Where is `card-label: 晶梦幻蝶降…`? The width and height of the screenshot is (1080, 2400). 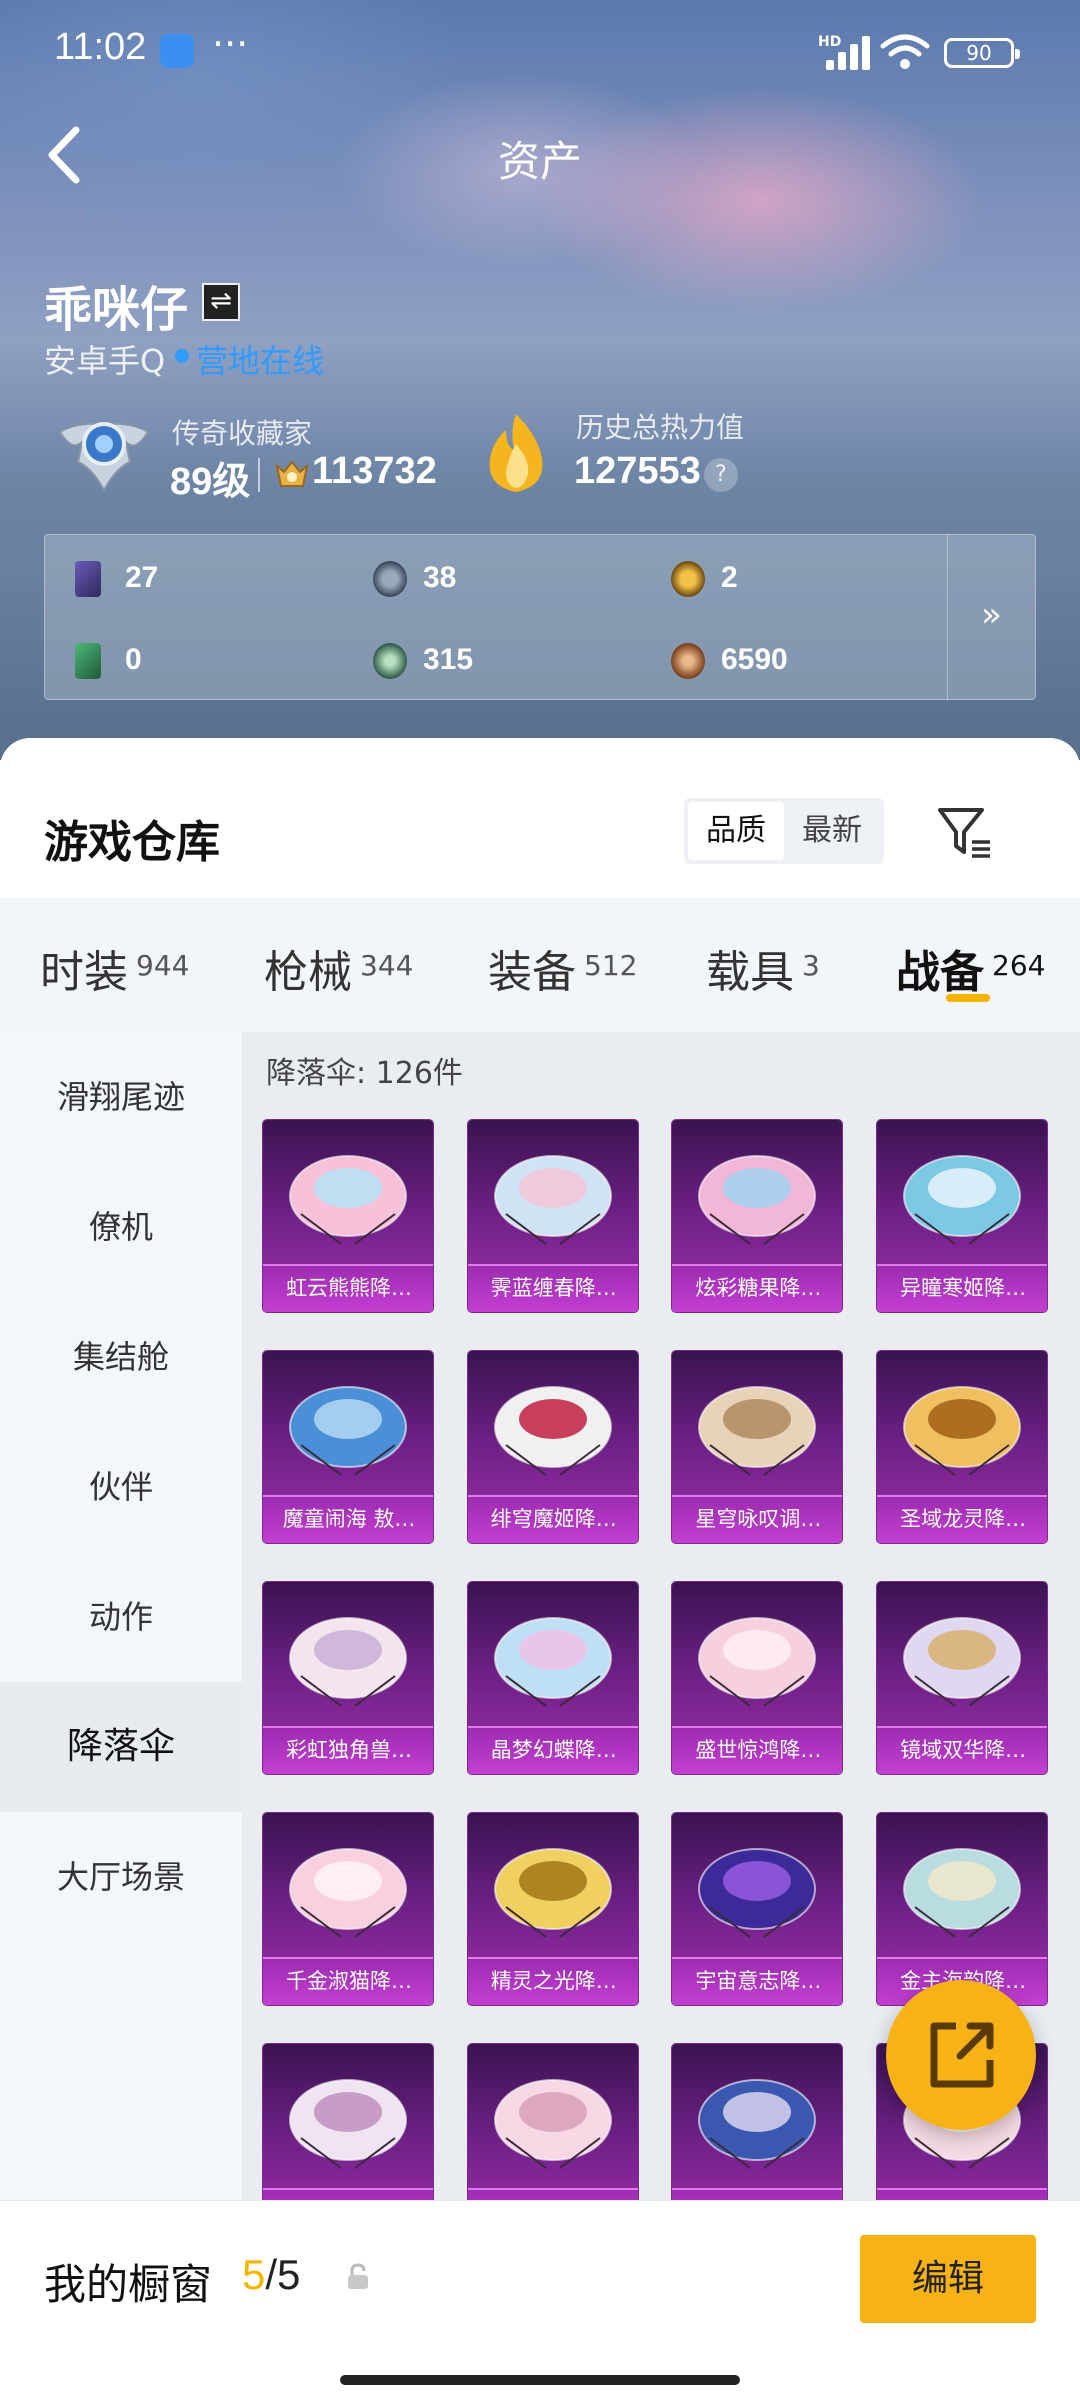 card-label: 晶梦幻蝶降… is located at coordinates (553, 1750).